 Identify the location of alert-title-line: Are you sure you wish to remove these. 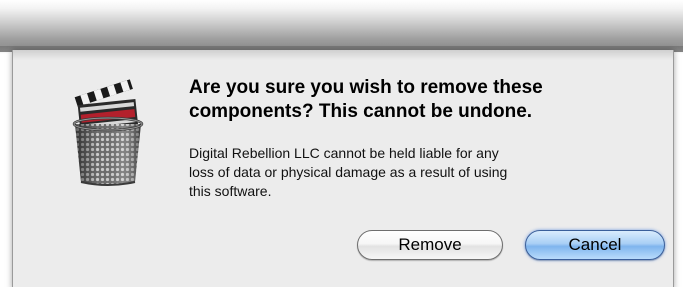
(366, 87).